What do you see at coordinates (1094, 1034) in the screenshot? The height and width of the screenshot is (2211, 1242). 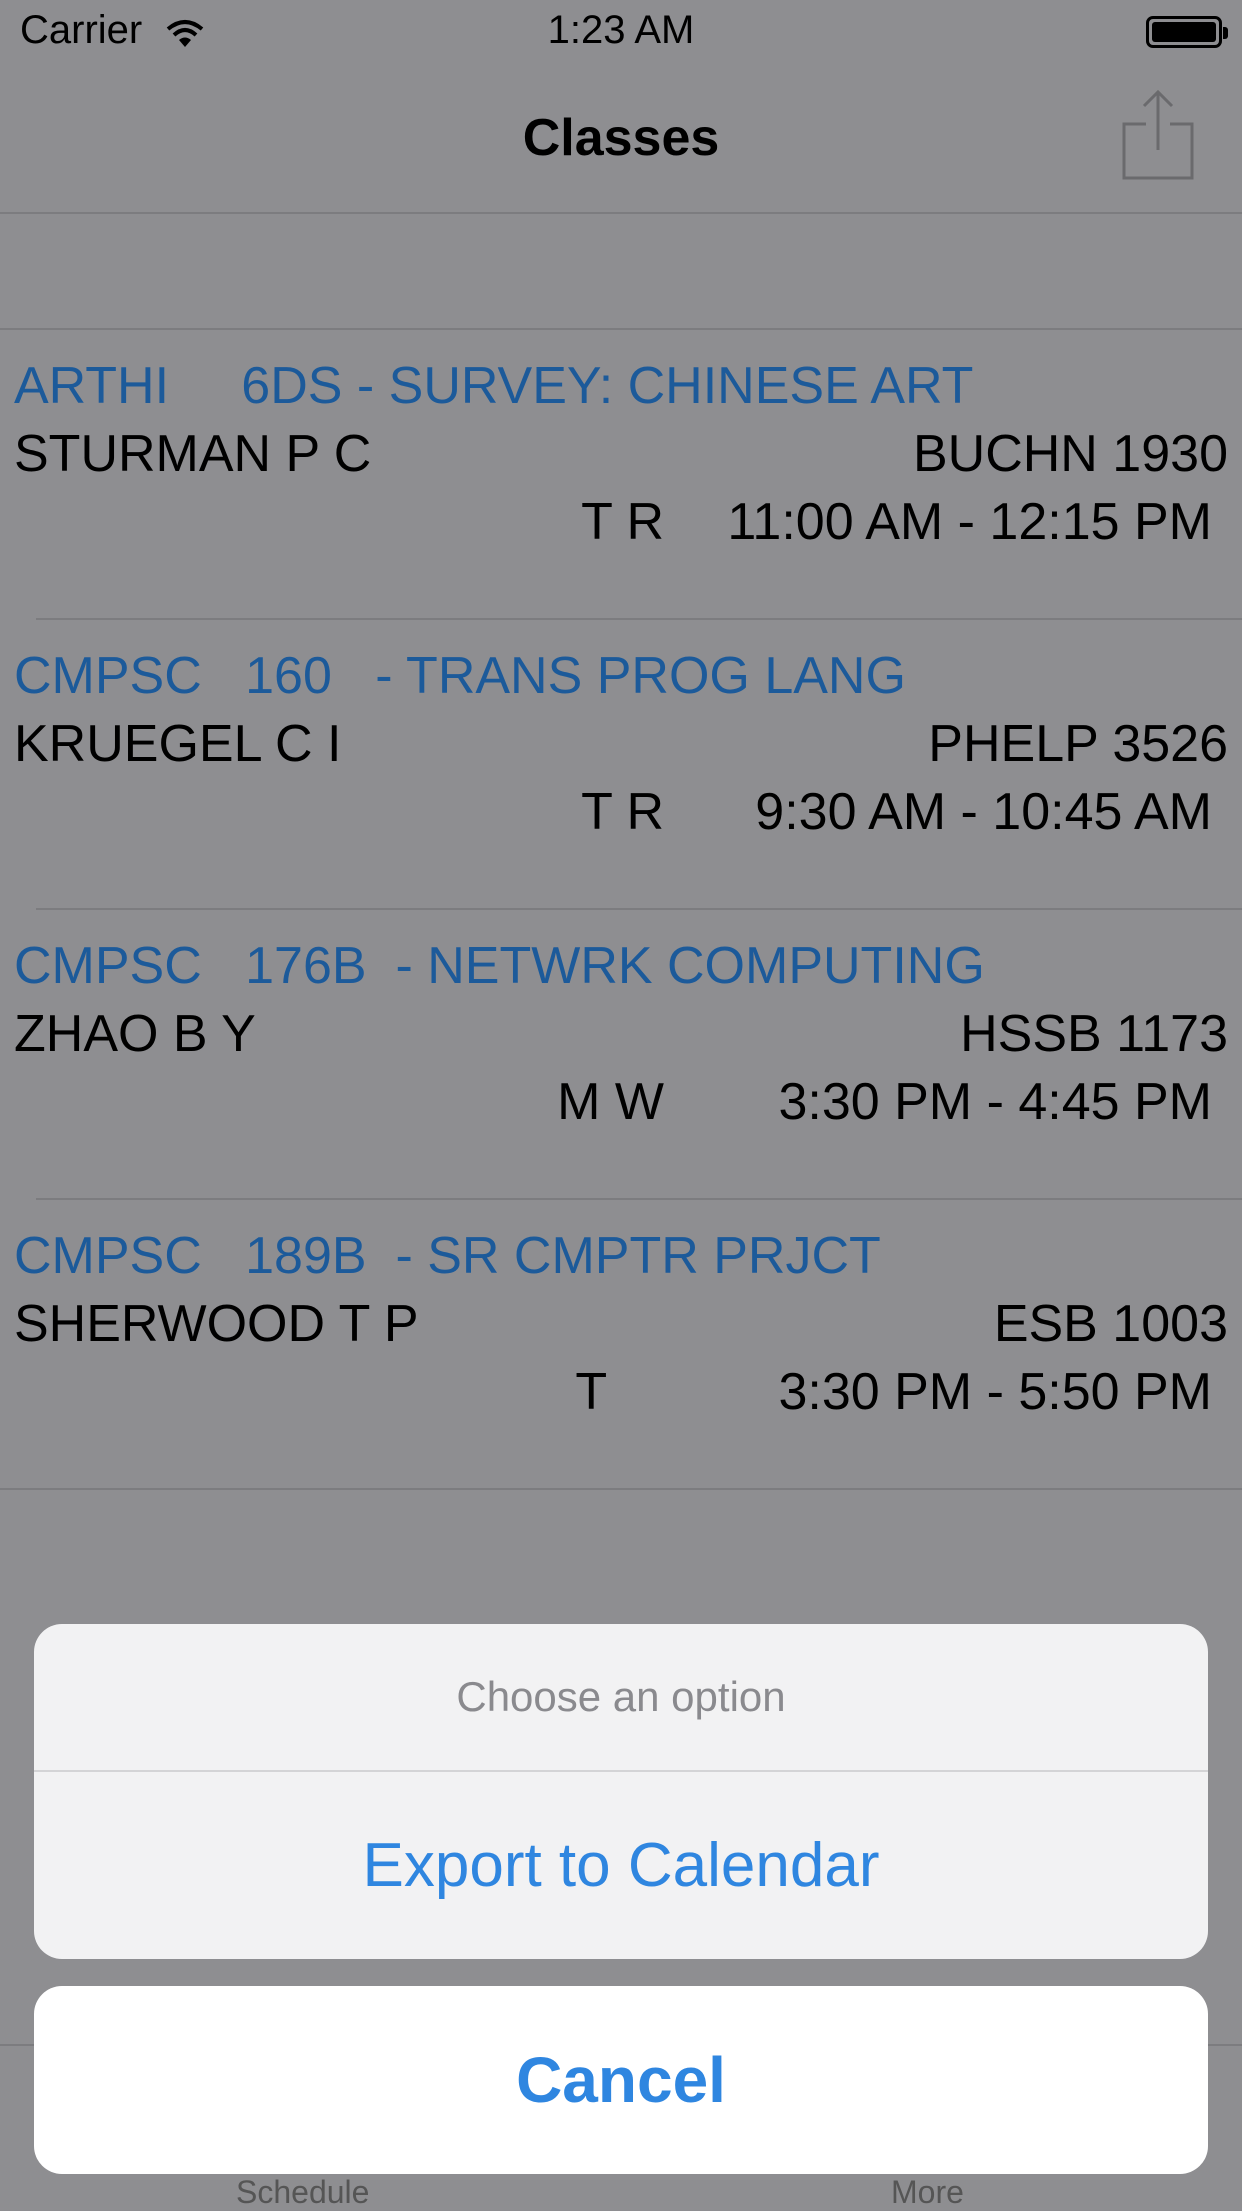 I see `class-location: HSSB 1173` at bounding box center [1094, 1034].